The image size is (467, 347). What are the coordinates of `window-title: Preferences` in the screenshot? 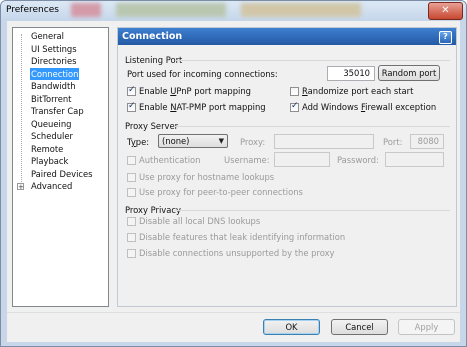 It's located at (32, 10).